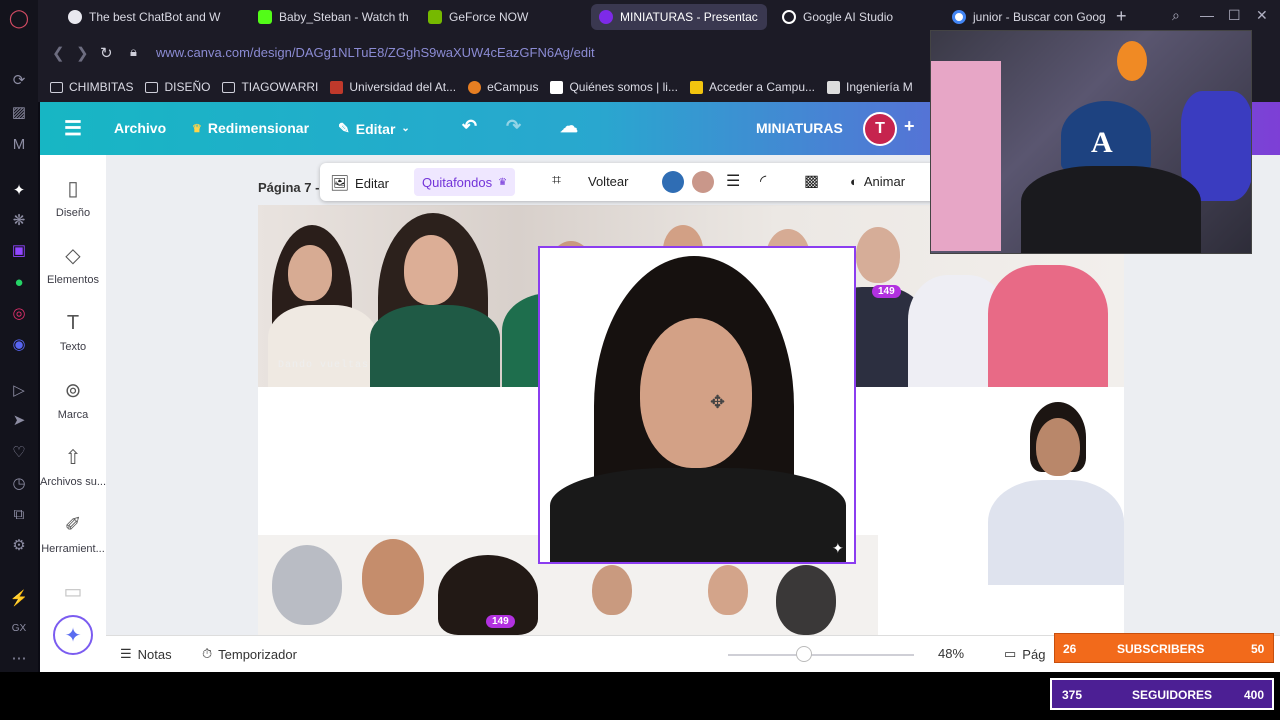 The image size is (1280, 720). Describe the element at coordinates (82, 53) in the screenshot. I see `forward-icon: ❯` at that location.